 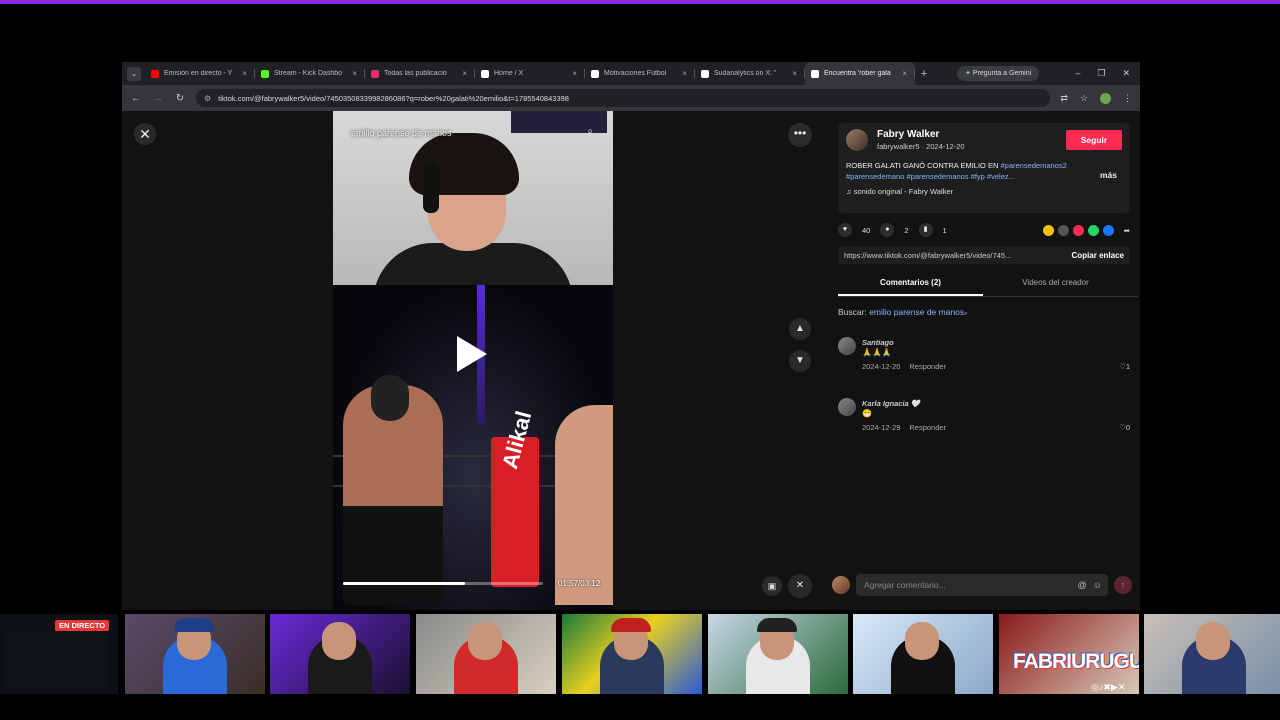 I want to click on browser-tab: Motivaciones Fútbol ×, so click(x=640, y=73).